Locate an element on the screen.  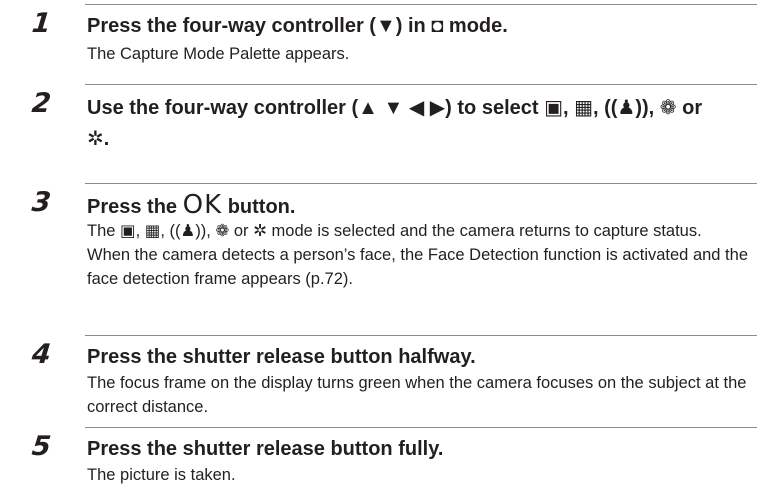
step-number: 3 is located at coordinates (41, 202).